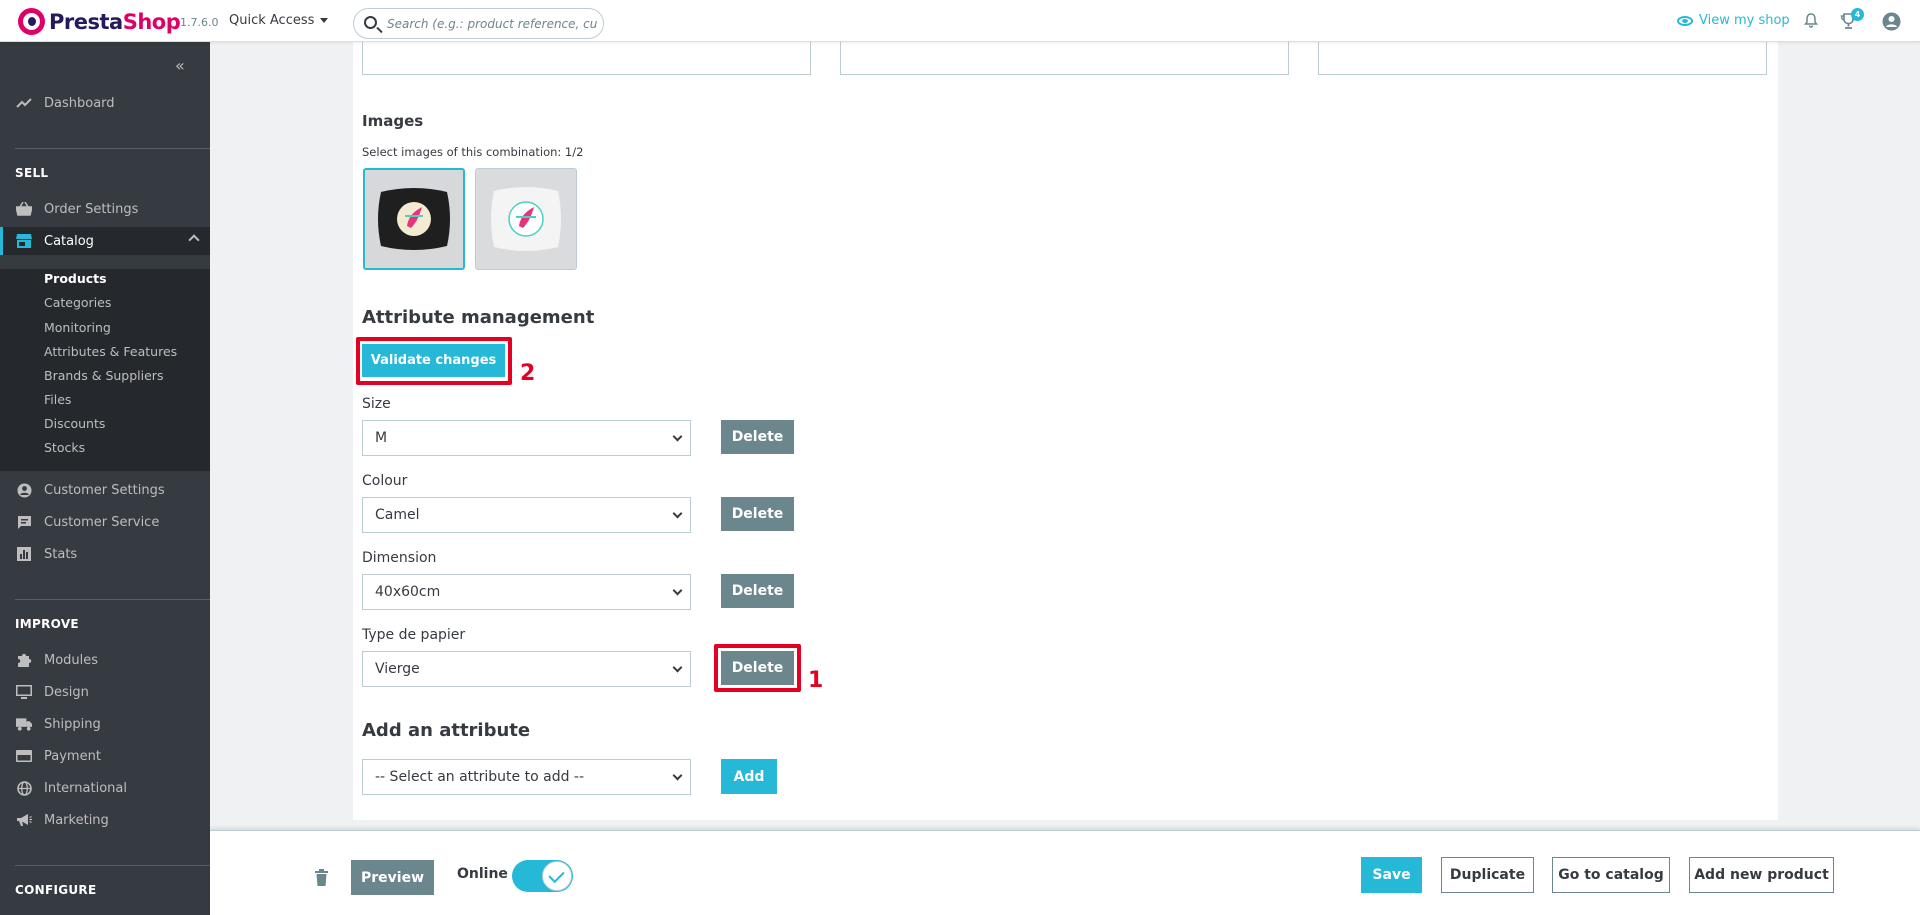  I want to click on sidebar-item-label: Customer Settings, so click(104, 490).